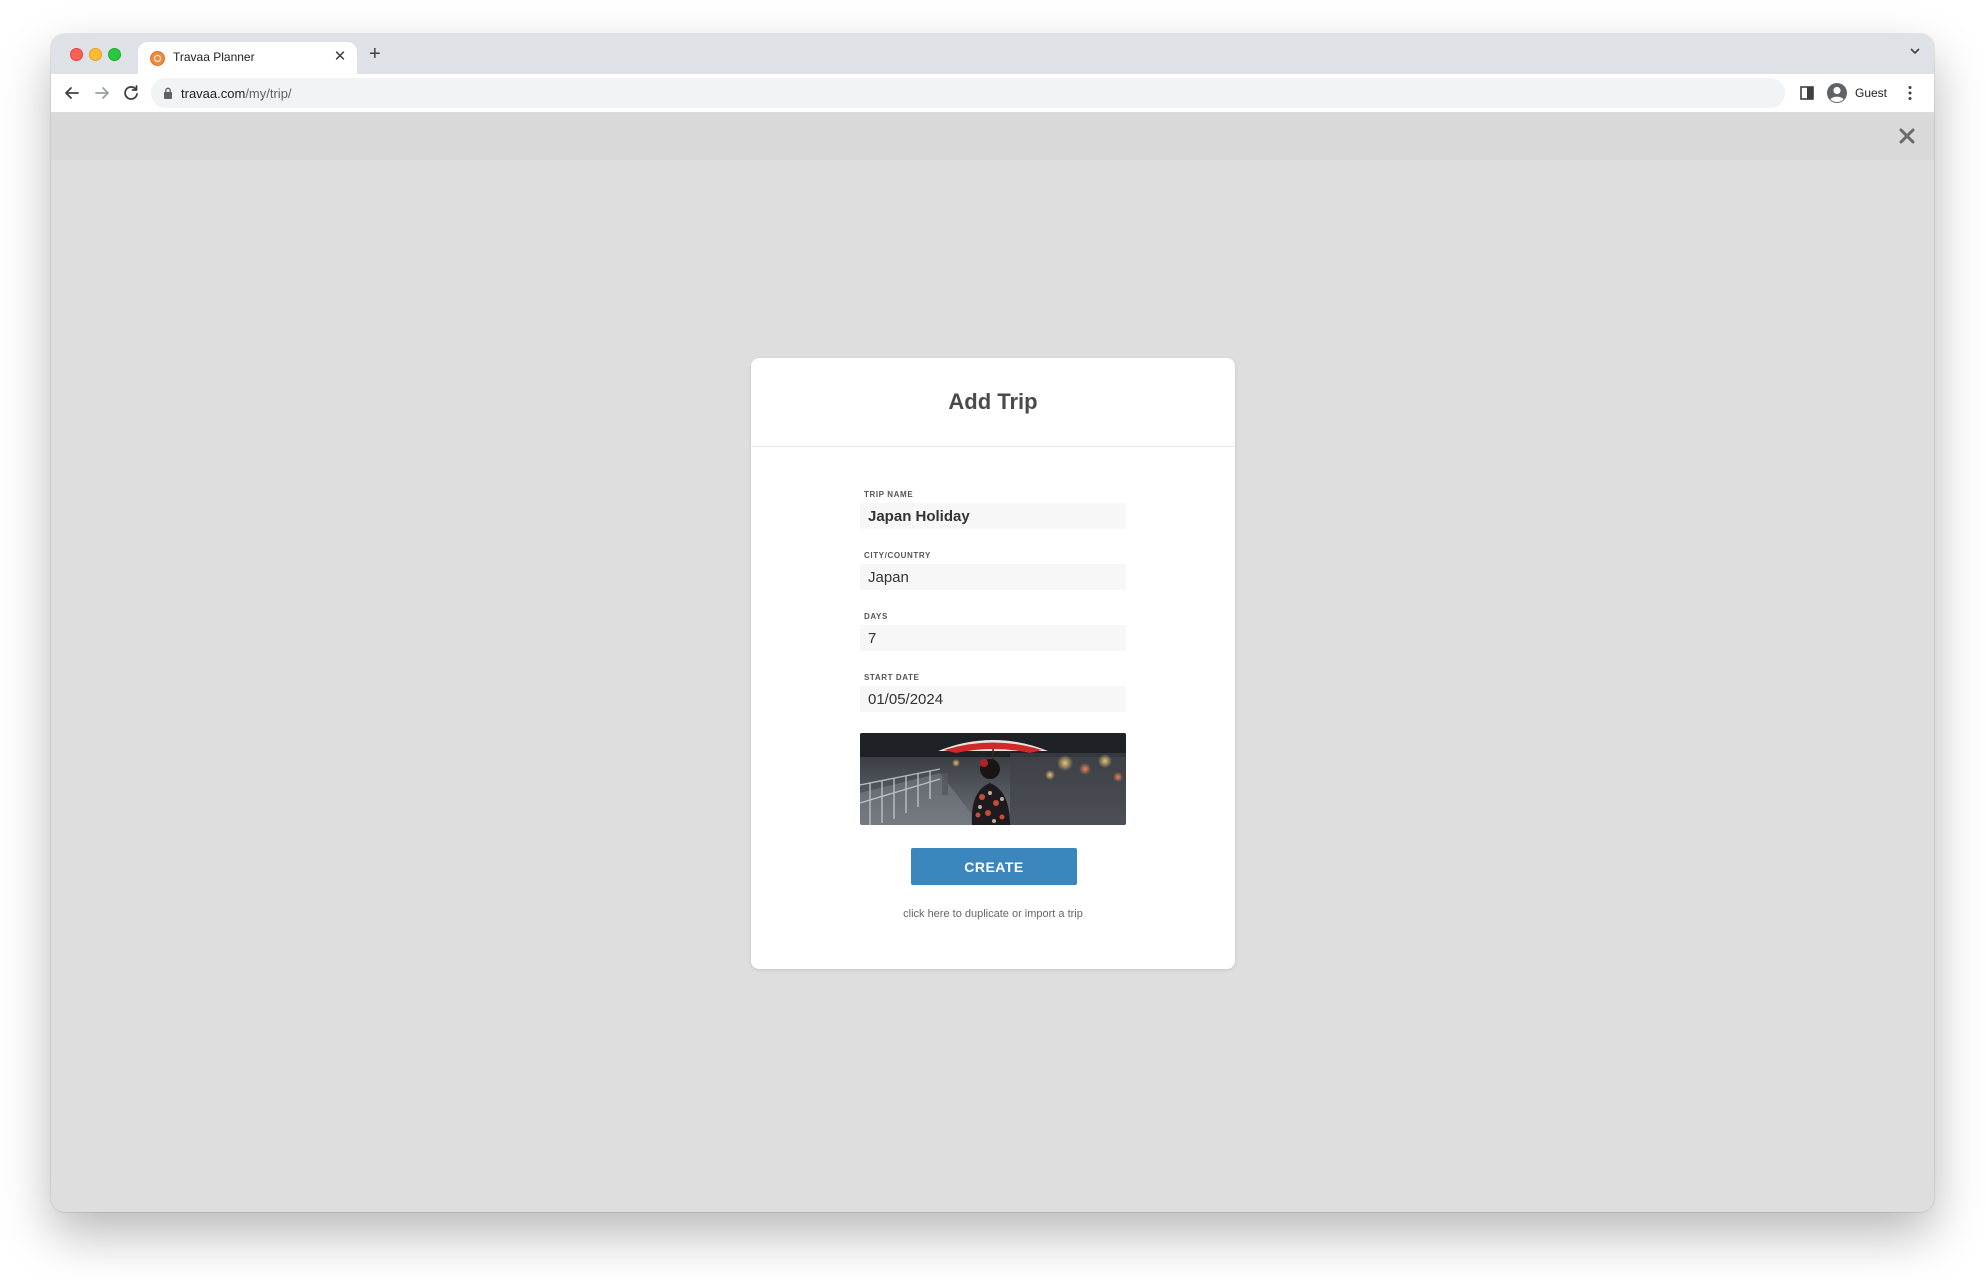 This screenshot has height=1280, width=1986. Describe the element at coordinates (1871, 93) in the screenshot. I see `profile-label: Guest` at that location.